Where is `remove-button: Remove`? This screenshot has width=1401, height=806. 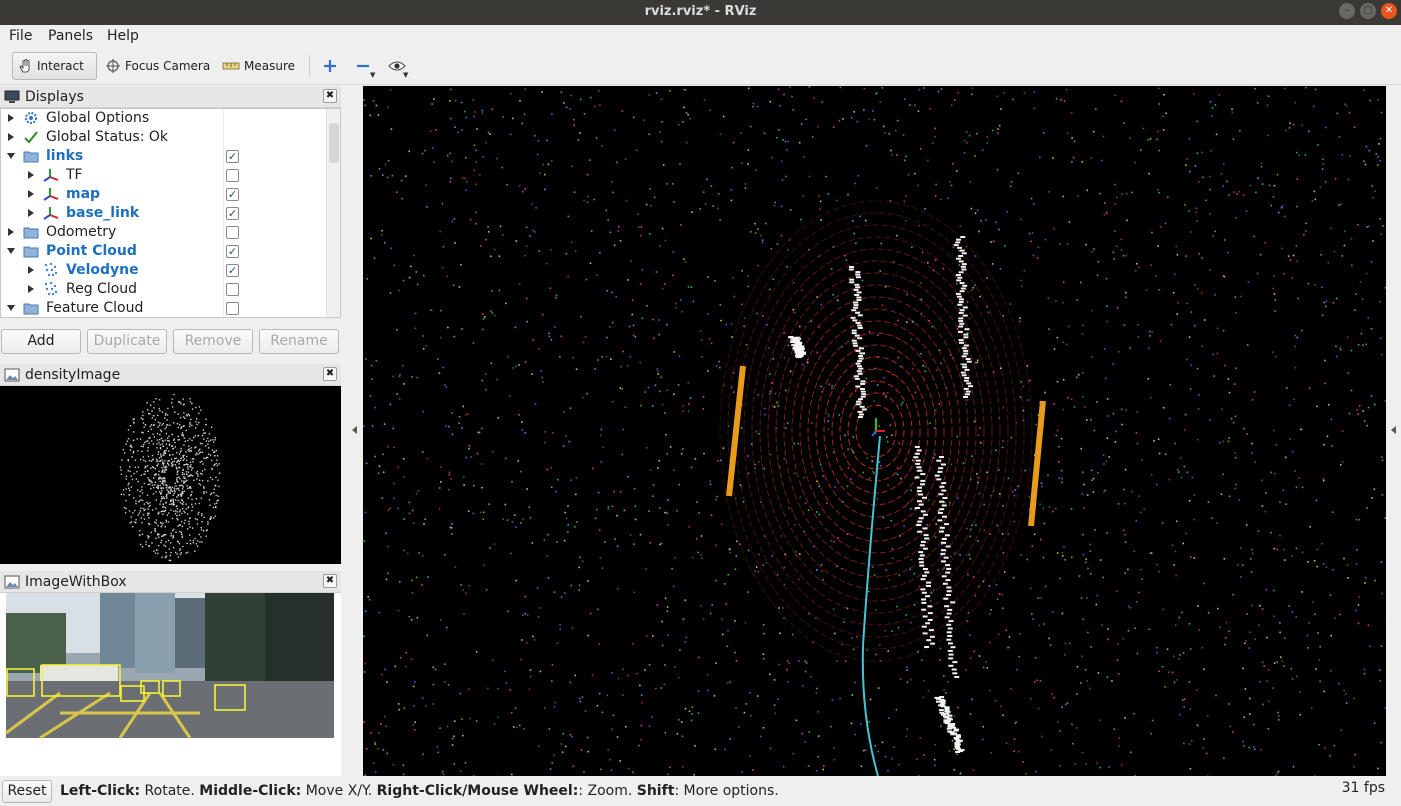
remove-button: Remove is located at coordinates (213, 341).